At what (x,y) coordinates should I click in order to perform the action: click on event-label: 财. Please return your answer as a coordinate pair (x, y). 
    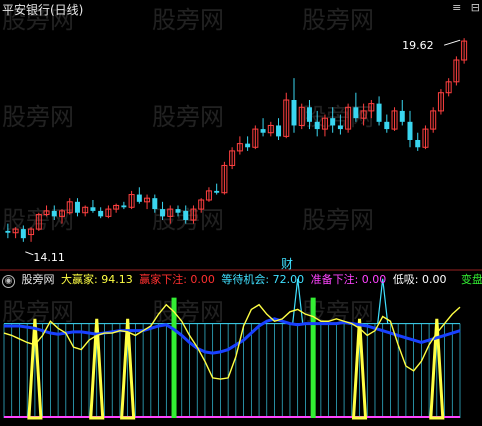
    Looking at the image, I should click on (287, 264).